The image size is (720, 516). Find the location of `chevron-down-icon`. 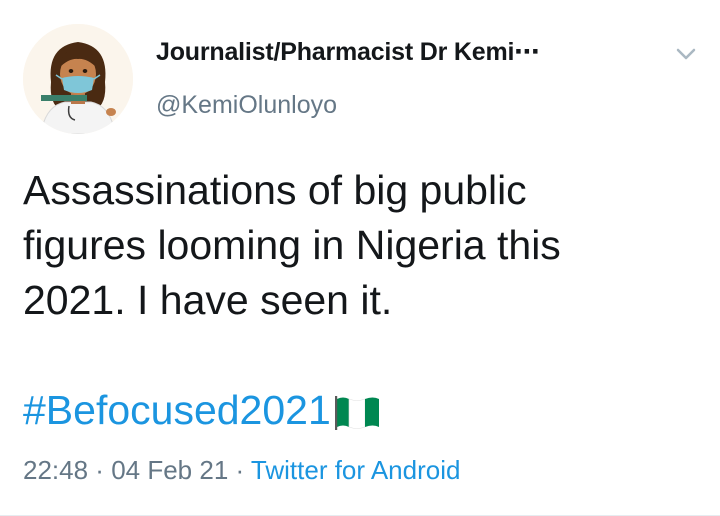

chevron-down-icon is located at coordinates (686, 54).